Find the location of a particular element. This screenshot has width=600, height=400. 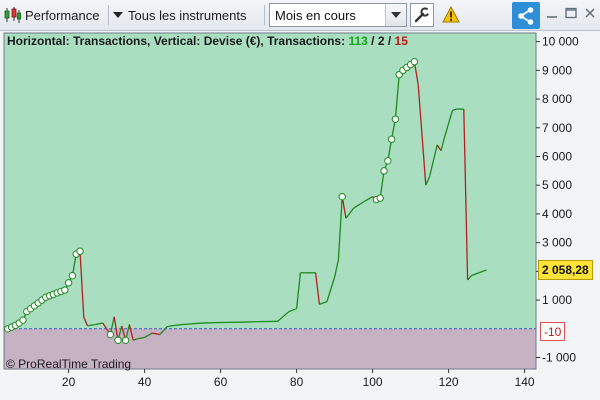

x-tick-label: 80 is located at coordinates (297, 382).